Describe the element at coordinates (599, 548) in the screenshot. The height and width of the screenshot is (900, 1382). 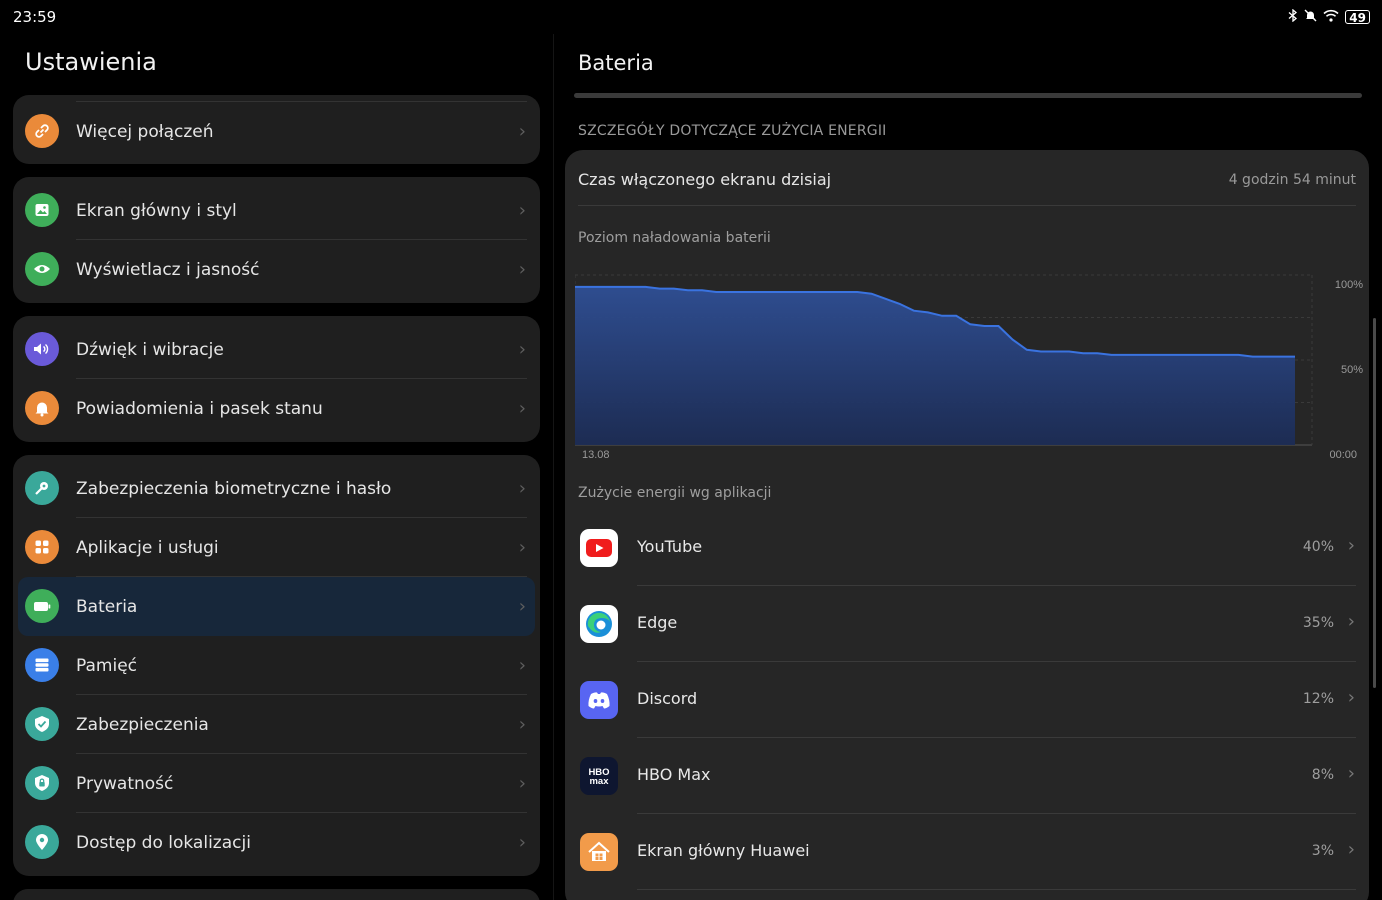
I see `youtube-icon` at that location.